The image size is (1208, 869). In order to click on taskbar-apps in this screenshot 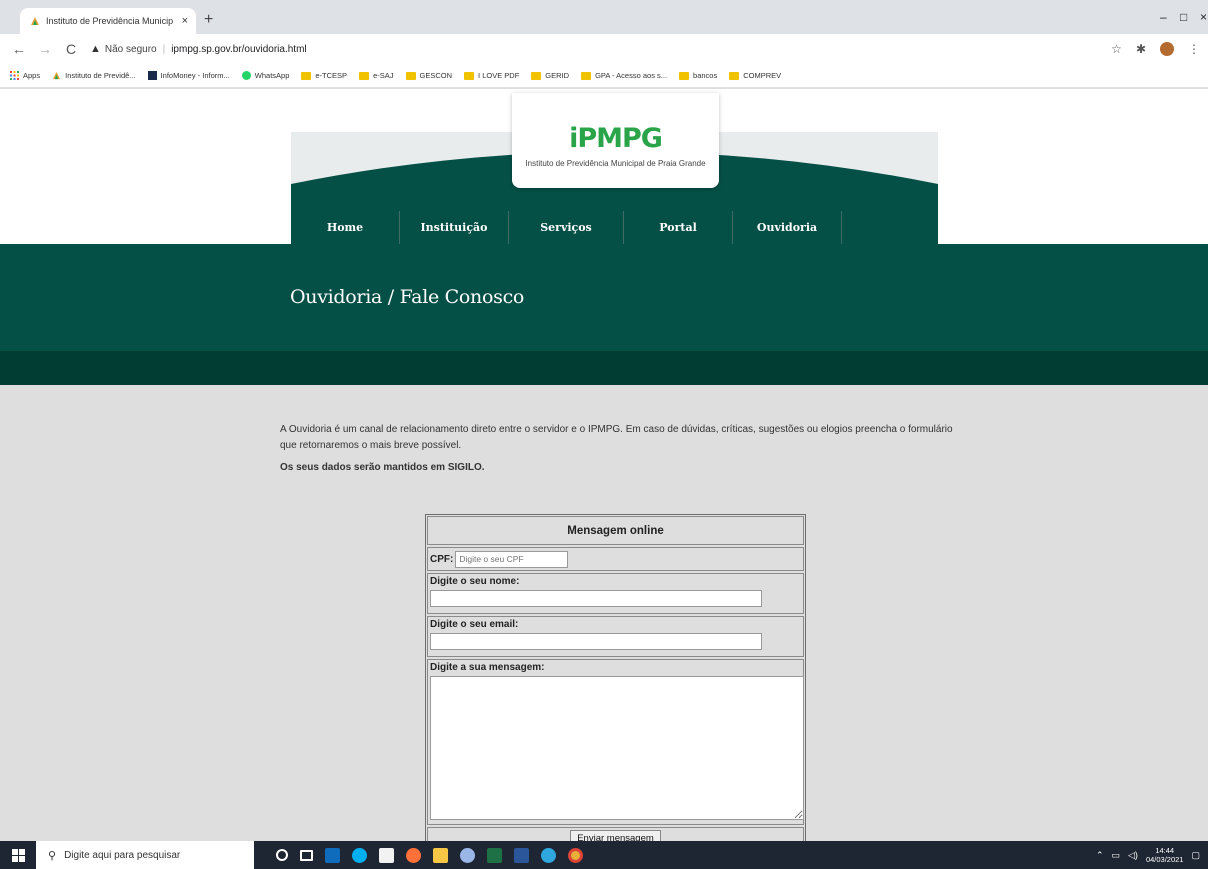, I will do `click(429, 855)`.